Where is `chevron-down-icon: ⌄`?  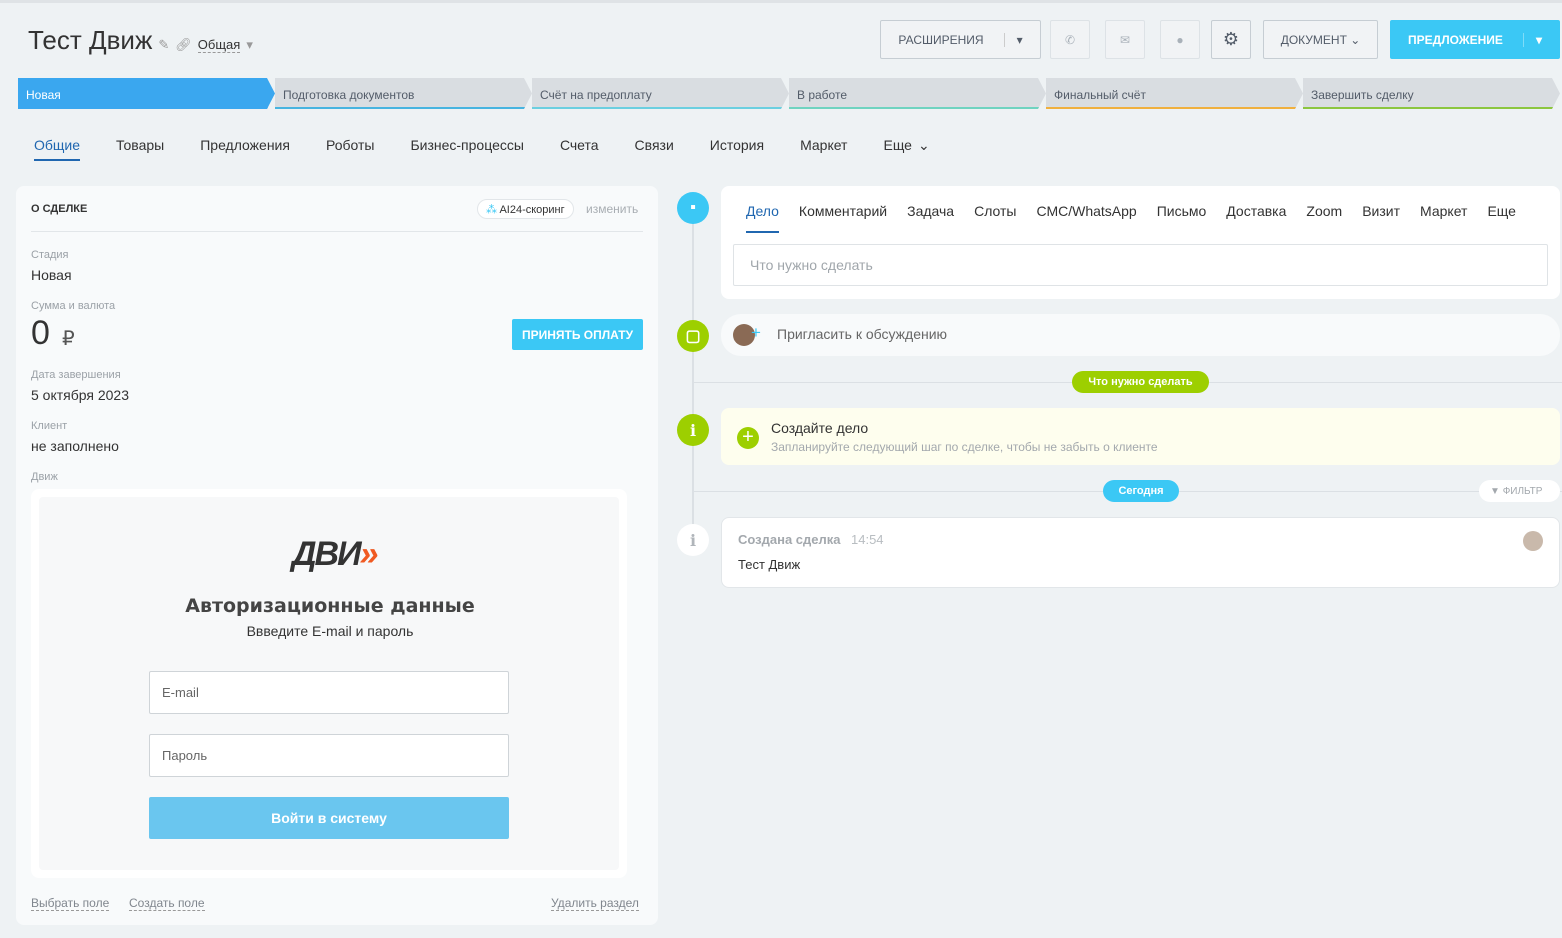 chevron-down-icon: ⌄ is located at coordinates (924, 149).